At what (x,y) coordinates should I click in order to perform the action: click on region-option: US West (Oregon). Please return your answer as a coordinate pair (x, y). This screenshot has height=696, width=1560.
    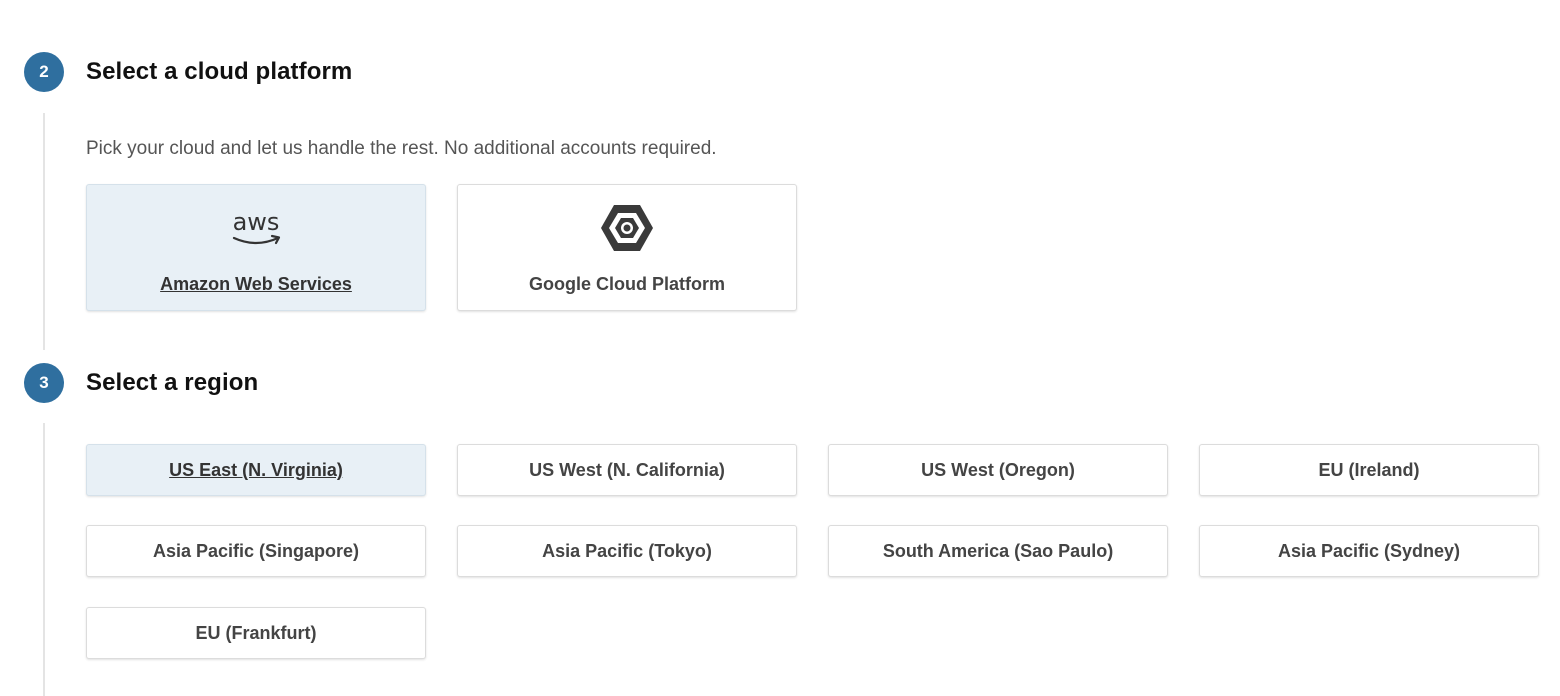
    Looking at the image, I should click on (998, 470).